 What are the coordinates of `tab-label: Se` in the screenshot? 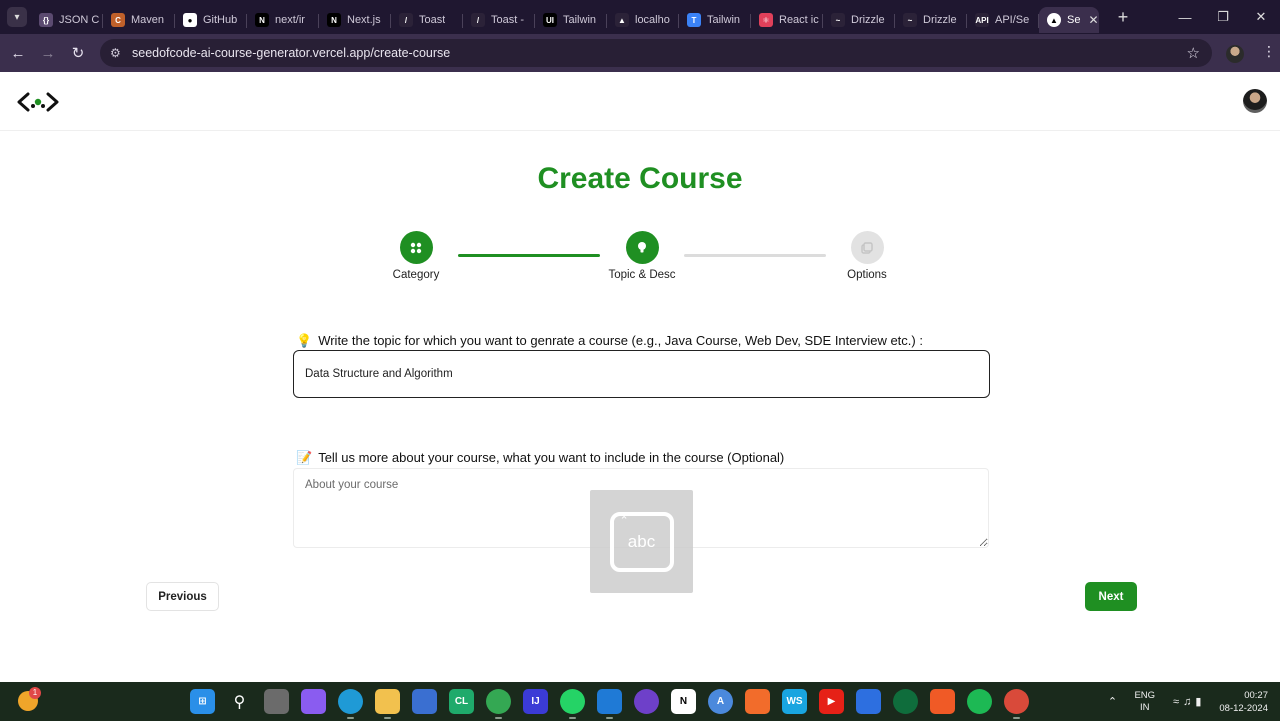 It's located at (1074, 20).